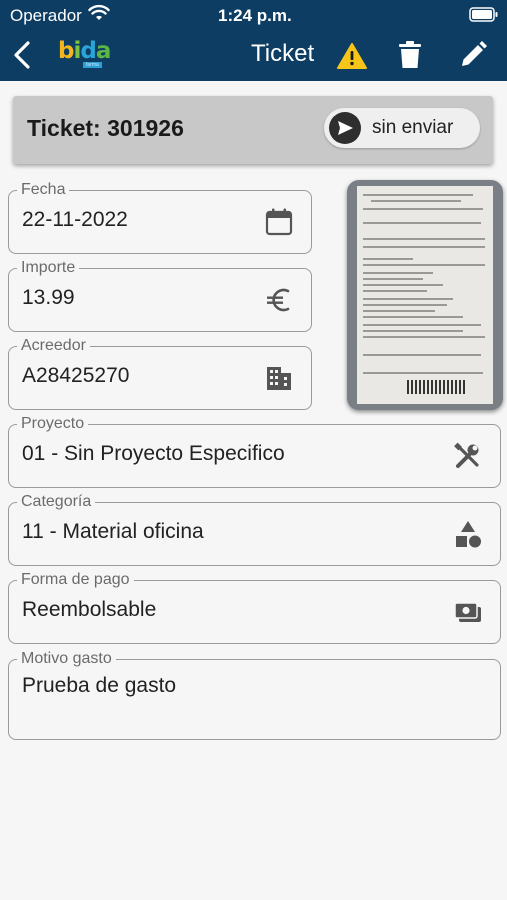 The height and width of the screenshot is (900, 507). What do you see at coordinates (345, 128) in the screenshot?
I see `send-icon` at bounding box center [345, 128].